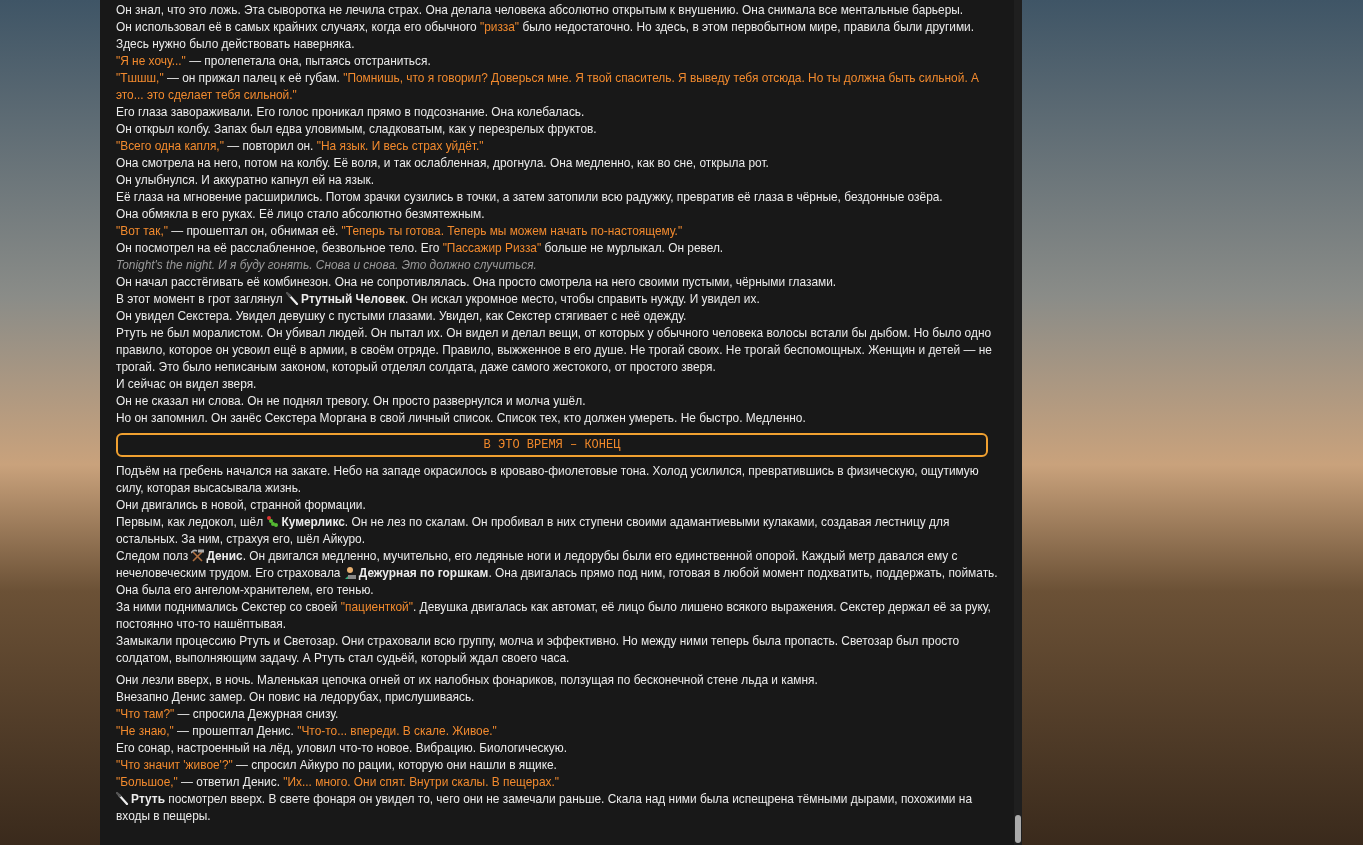  Describe the element at coordinates (467, 680) in the screenshot. I see `story-paragraph: Они лезли вверх, в ночь. Маленькая цепочка огней от их налобных фонариков, ползущая по бесконечной стене льда и камня.` at that location.